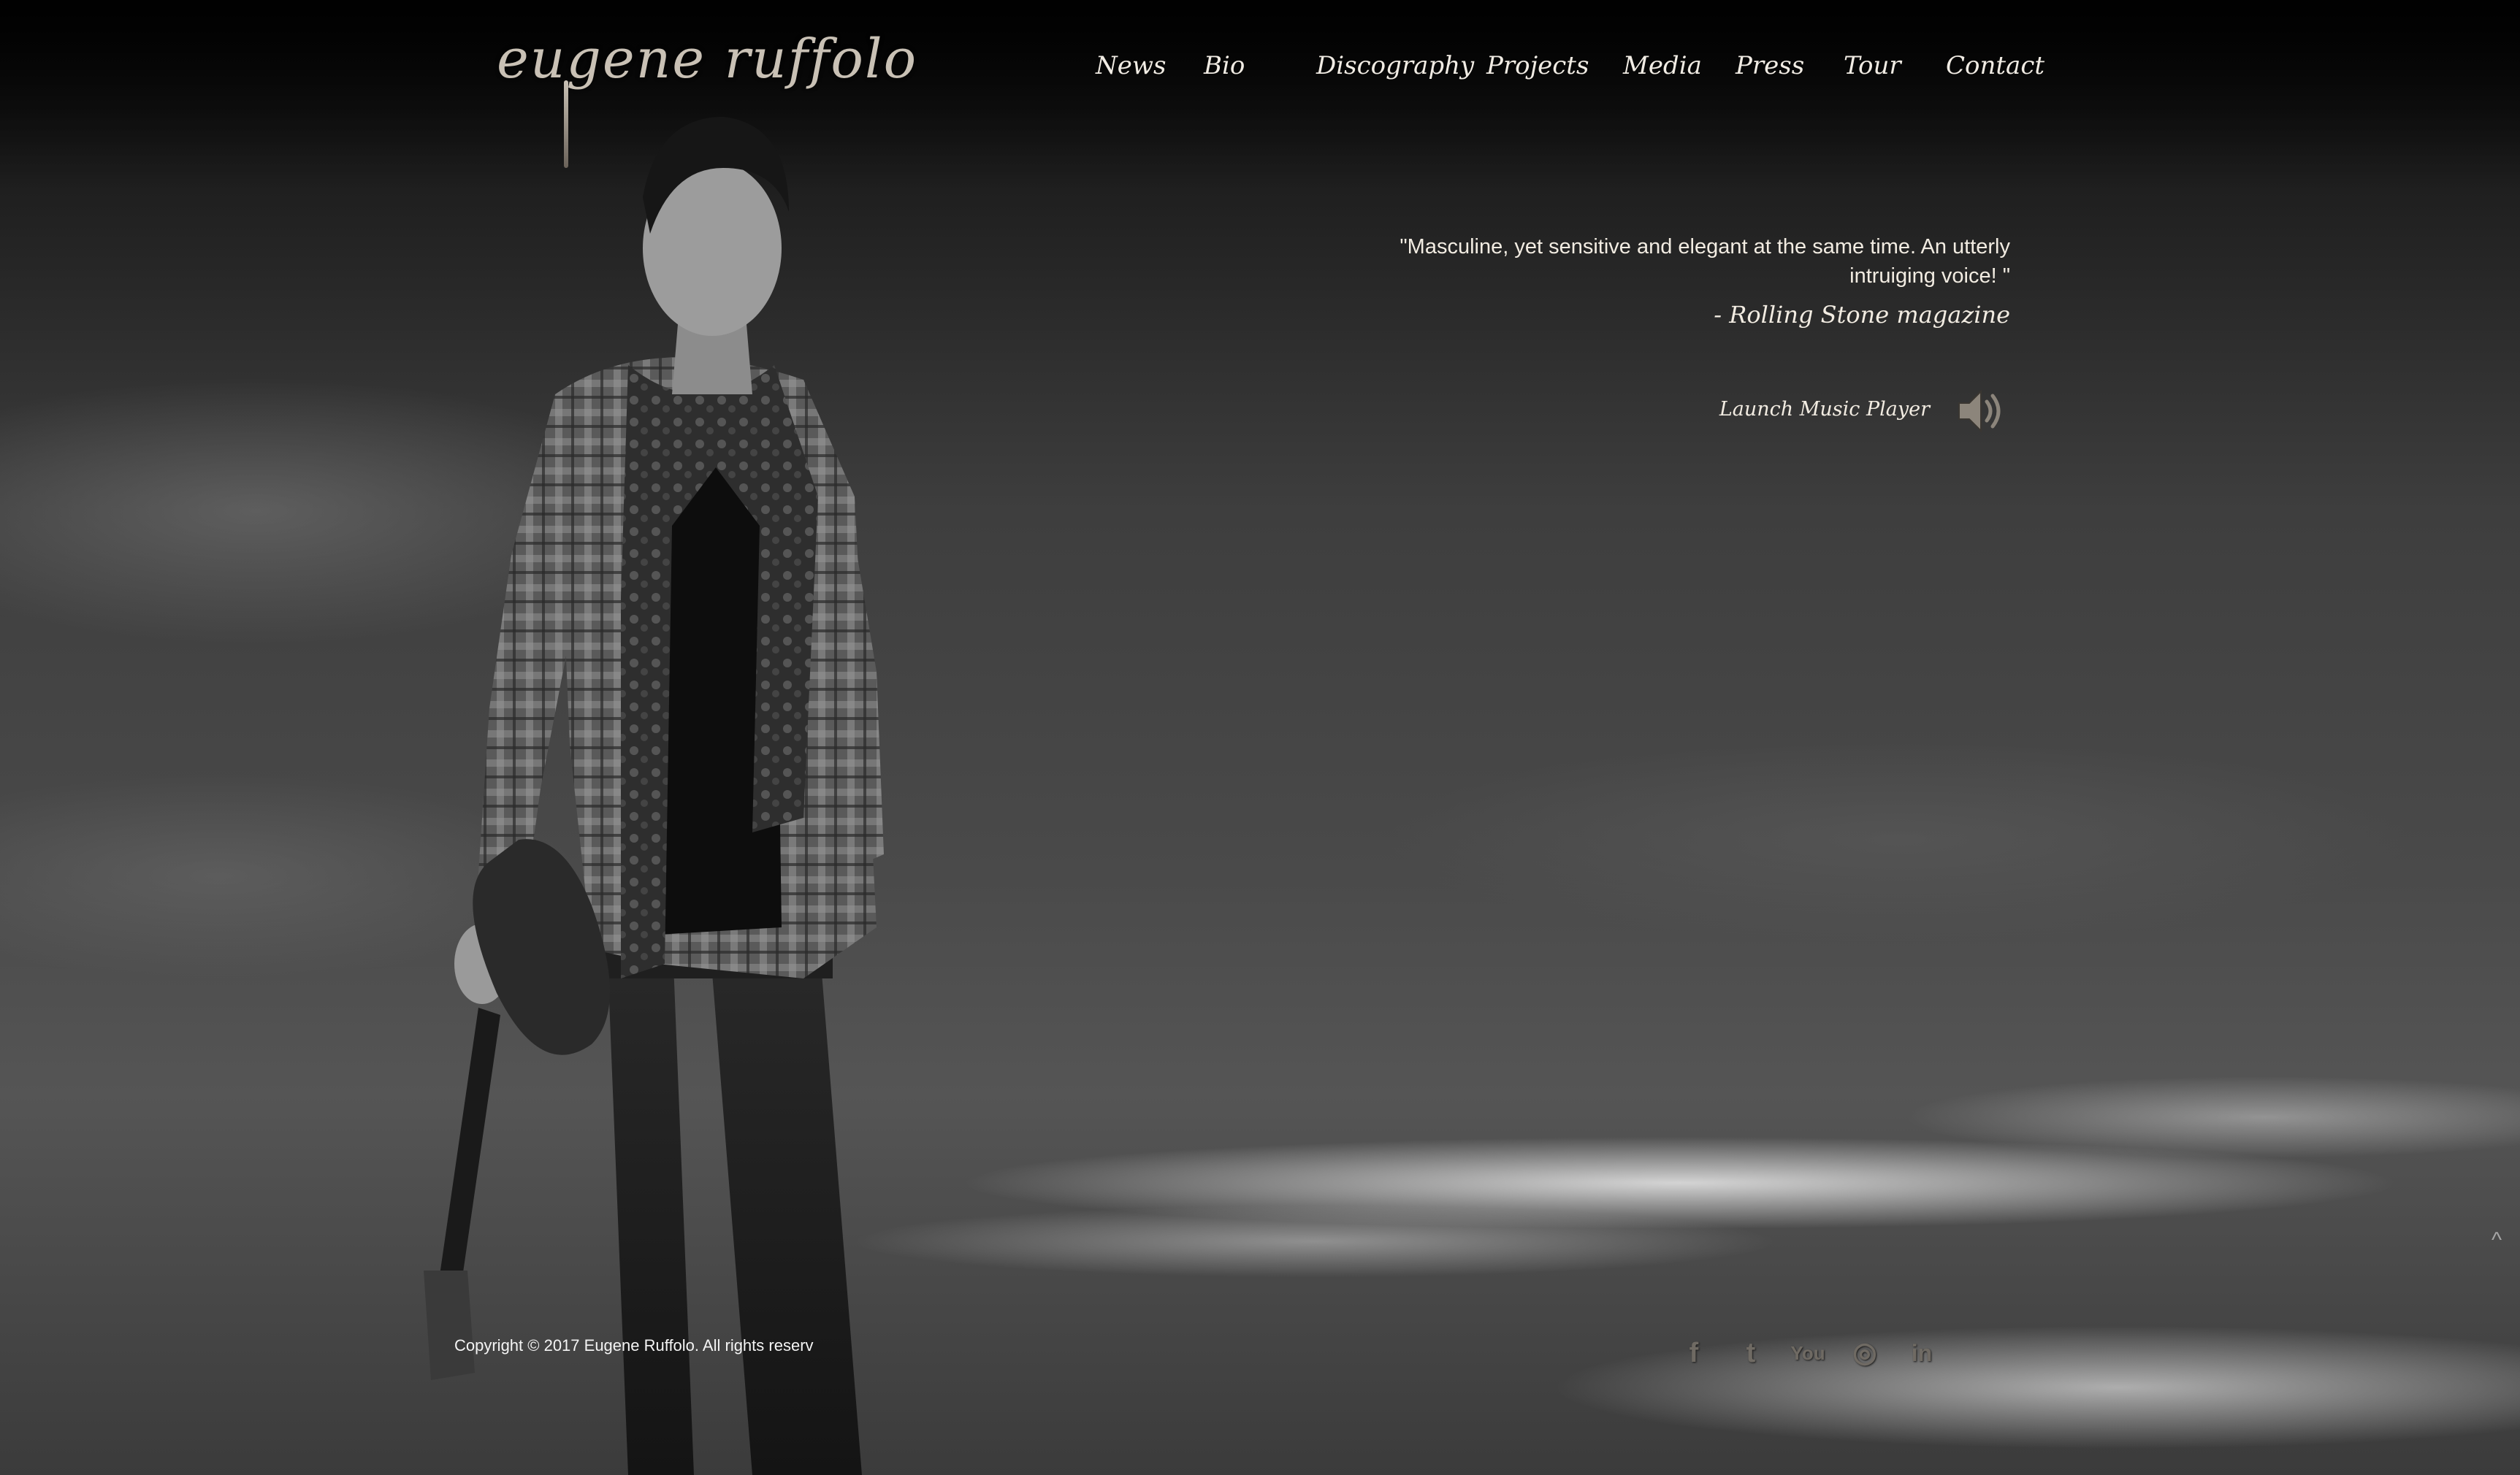 The height and width of the screenshot is (1475, 2520). I want to click on nav-item-press: Press, so click(1770, 65).